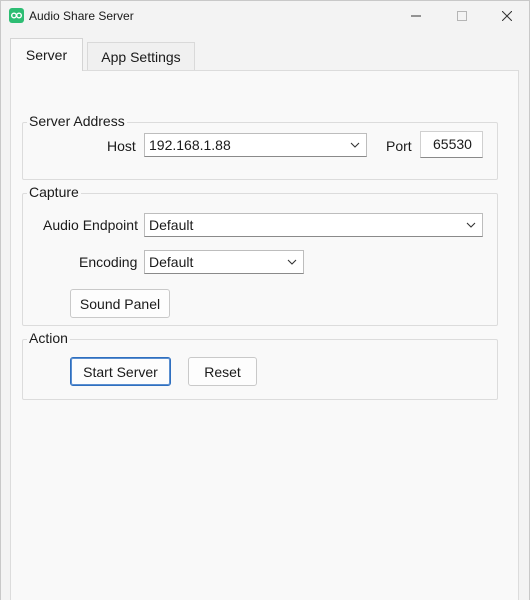 The height and width of the screenshot is (600, 530). What do you see at coordinates (171, 262) in the screenshot?
I see `encoding-value: Default` at bounding box center [171, 262].